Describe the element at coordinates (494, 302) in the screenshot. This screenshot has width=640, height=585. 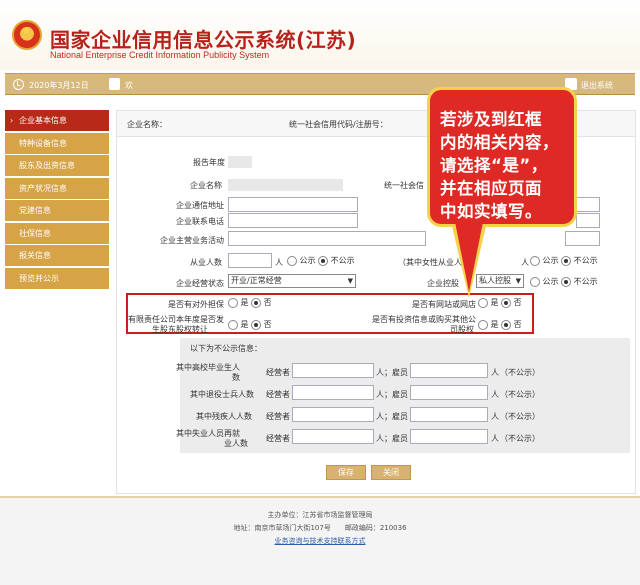
I see `website-yes-label: 是` at that location.